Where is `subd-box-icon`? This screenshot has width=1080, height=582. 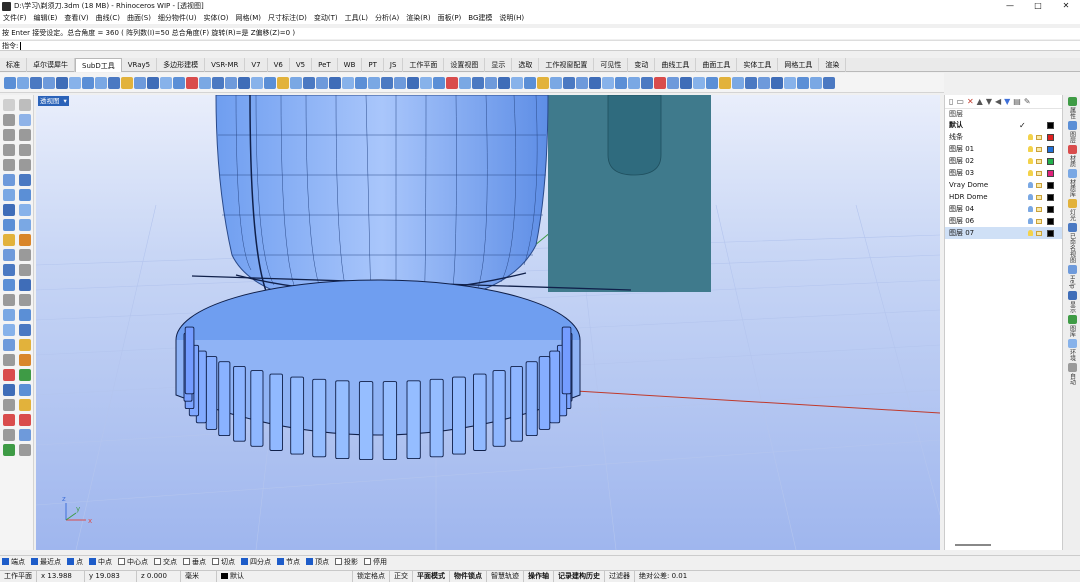
subd-box-icon is located at coordinates (10, 82).